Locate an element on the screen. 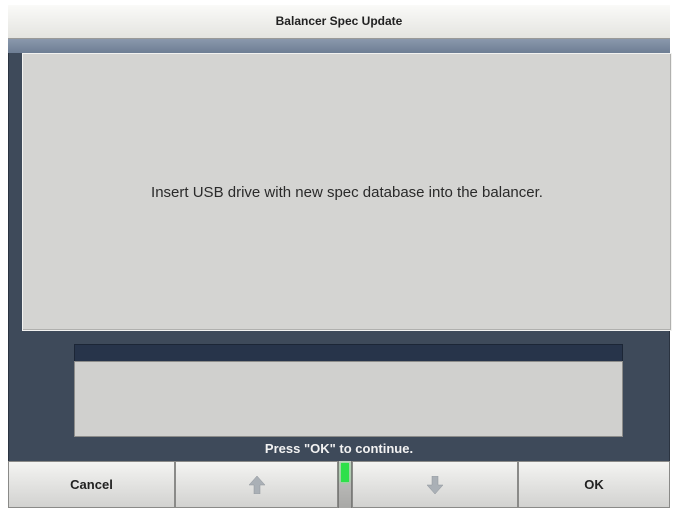 The height and width of the screenshot is (512, 674). status-indicator is located at coordinates (345, 484).